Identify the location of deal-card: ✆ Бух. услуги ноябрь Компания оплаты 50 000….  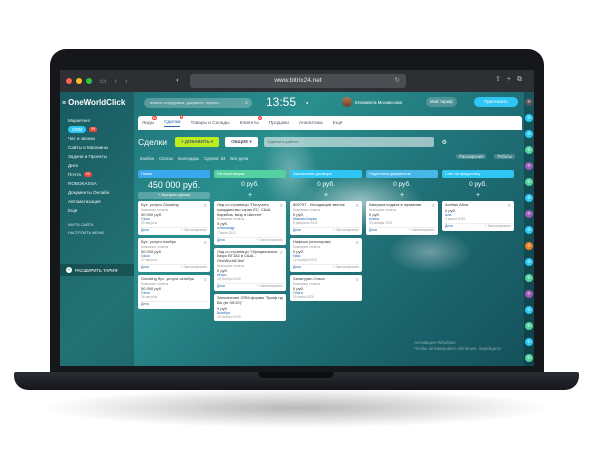
(174, 255).